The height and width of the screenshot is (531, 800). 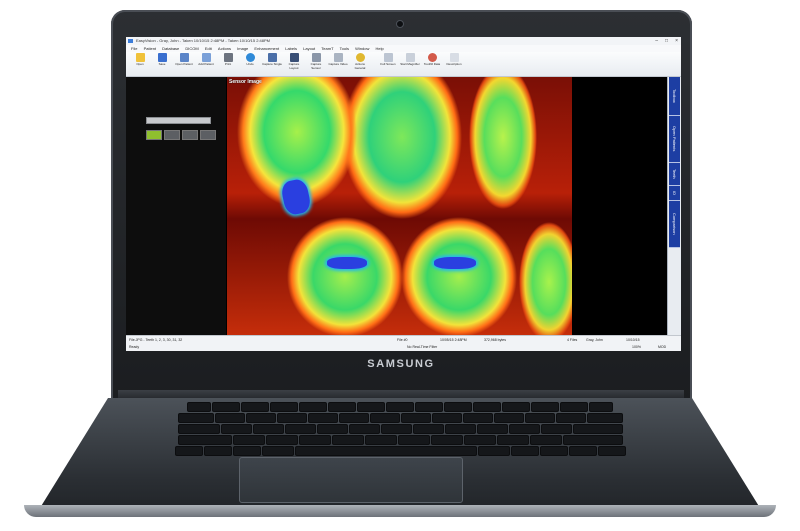 What do you see at coordinates (410, 63) in the screenshot?
I see `start-magnifier-button: Start Magnifier` at bounding box center [410, 63].